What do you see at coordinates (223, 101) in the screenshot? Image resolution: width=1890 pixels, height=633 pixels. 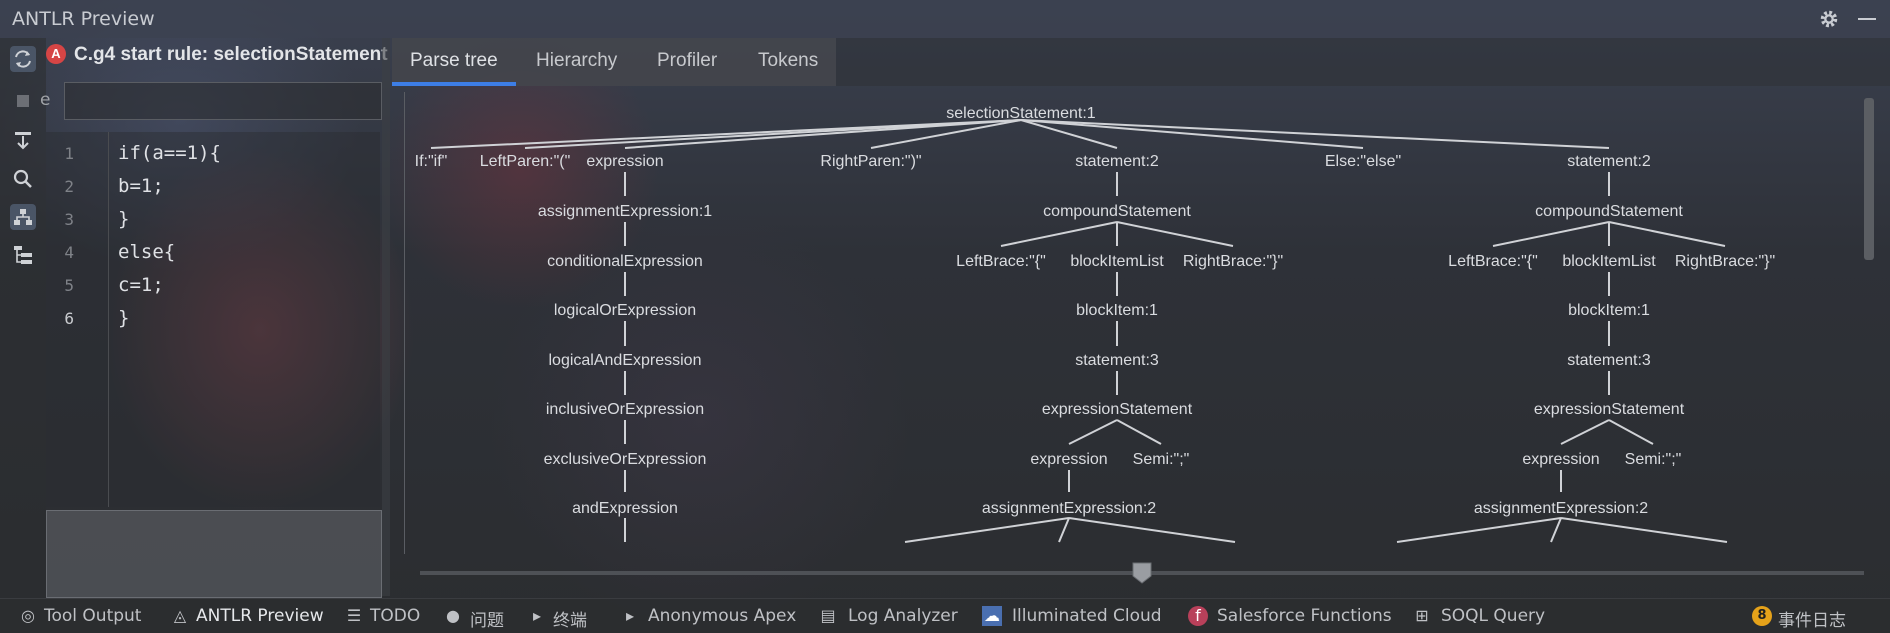 I see `input-file-field` at bounding box center [223, 101].